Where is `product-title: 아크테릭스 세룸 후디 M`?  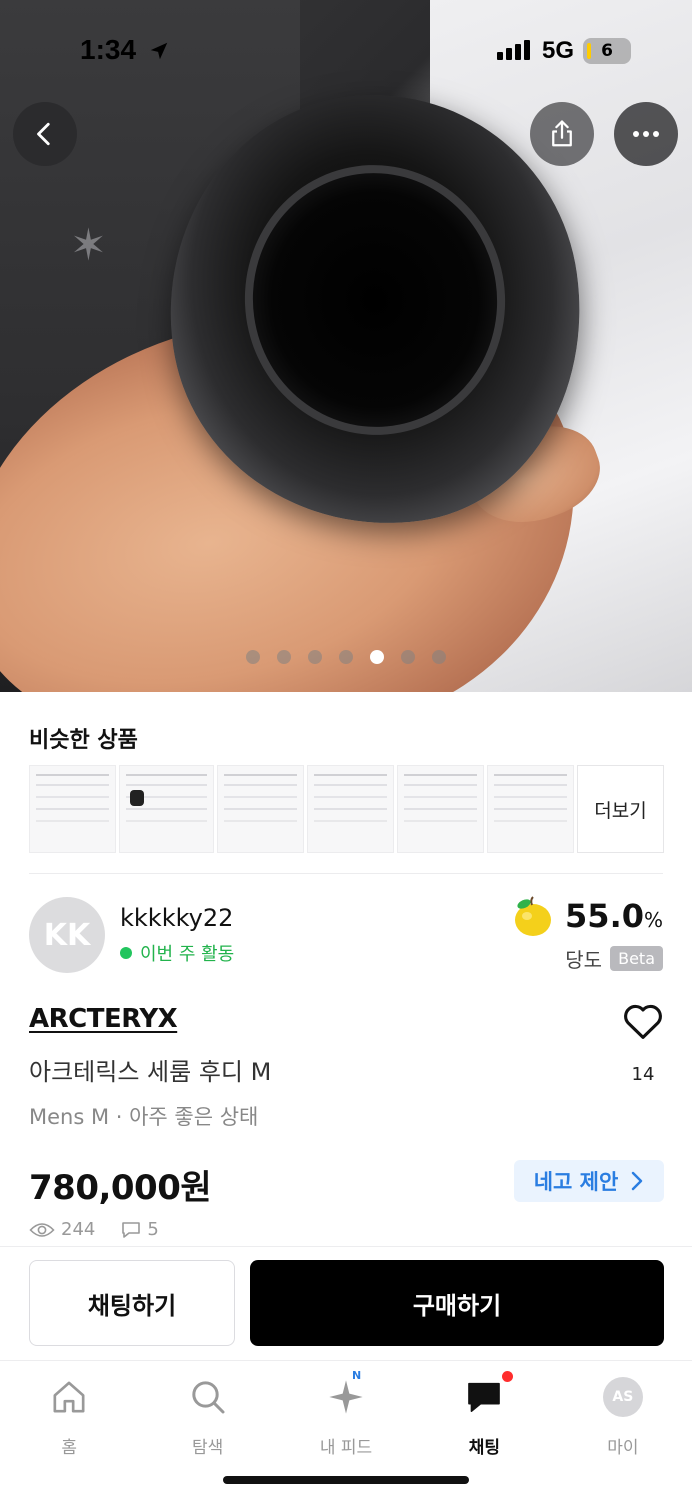 product-title: 아크테릭스 세룸 후디 M is located at coordinates (150, 1072).